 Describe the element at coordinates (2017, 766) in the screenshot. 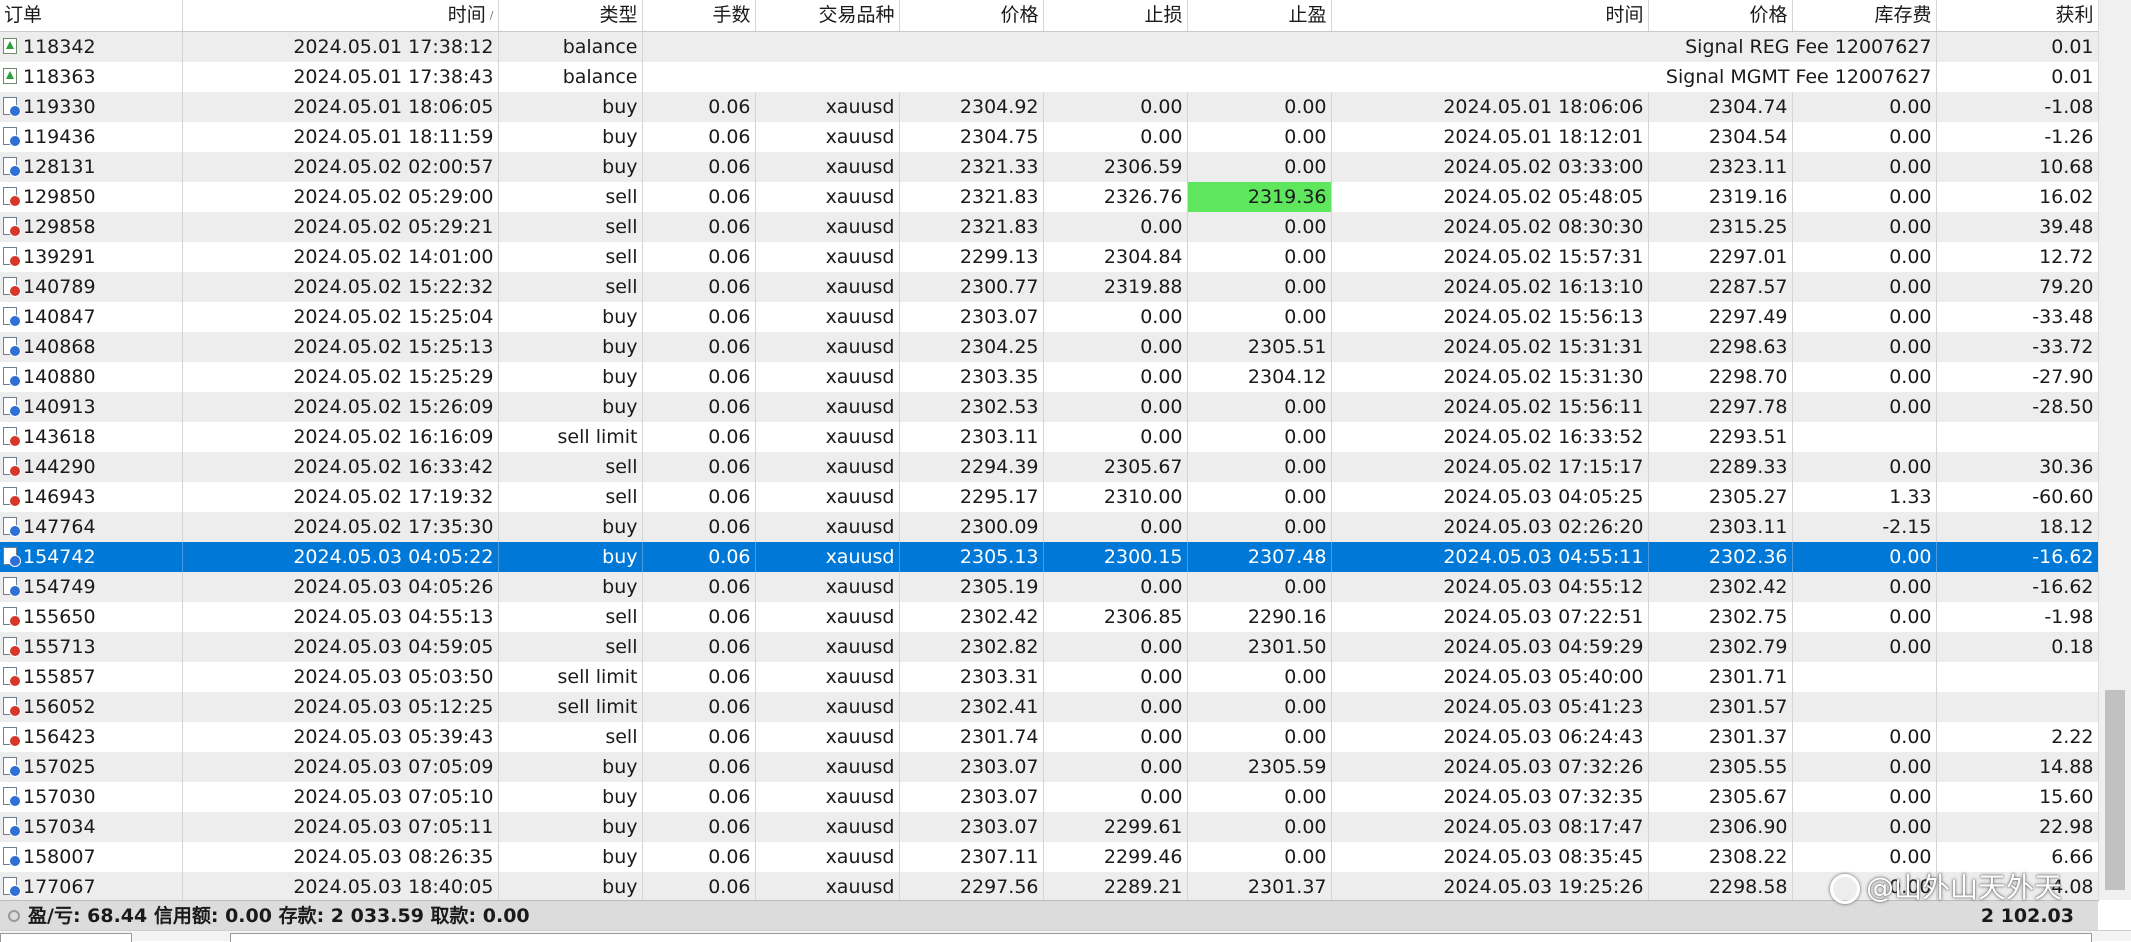

I see `cell-profit: 14.88` at that location.